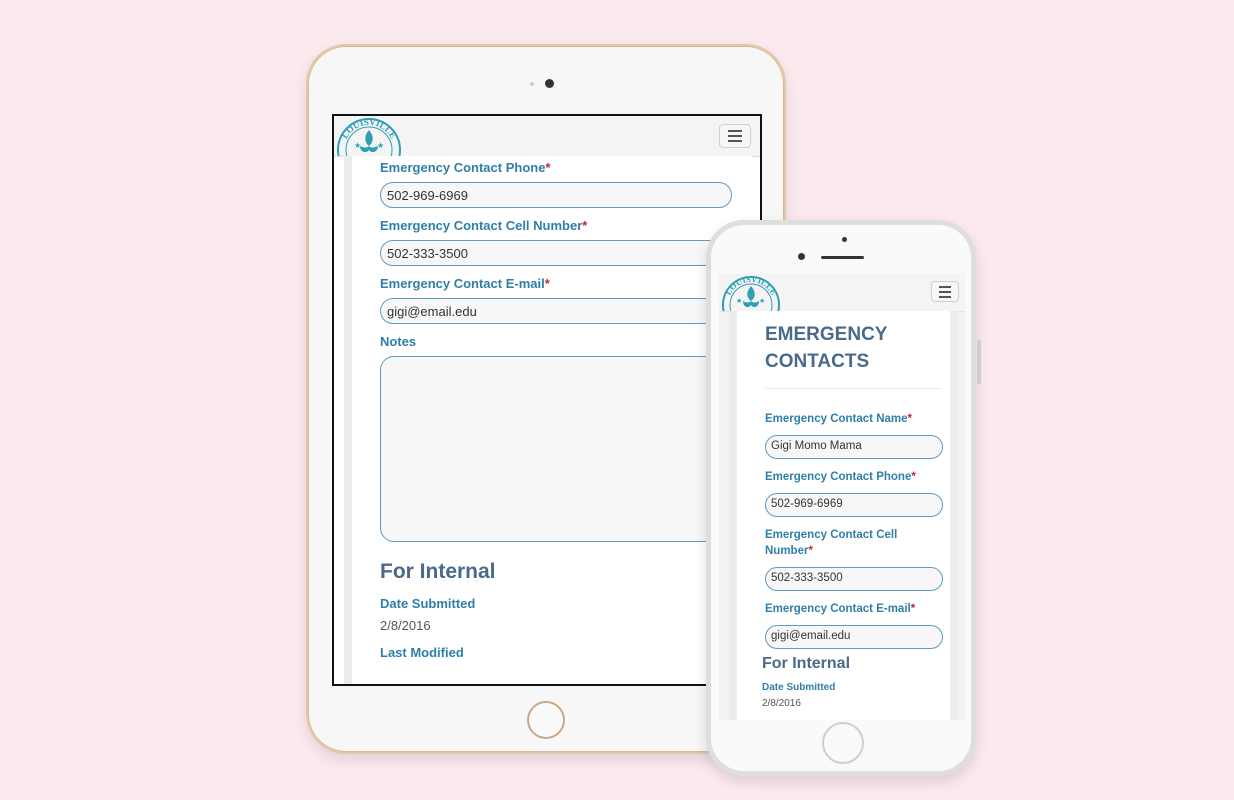 This screenshot has height=800, width=1234. What do you see at coordinates (854, 447) in the screenshot?
I see `emergency-name-input: Gigi Momo Mama` at bounding box center [854, 447].